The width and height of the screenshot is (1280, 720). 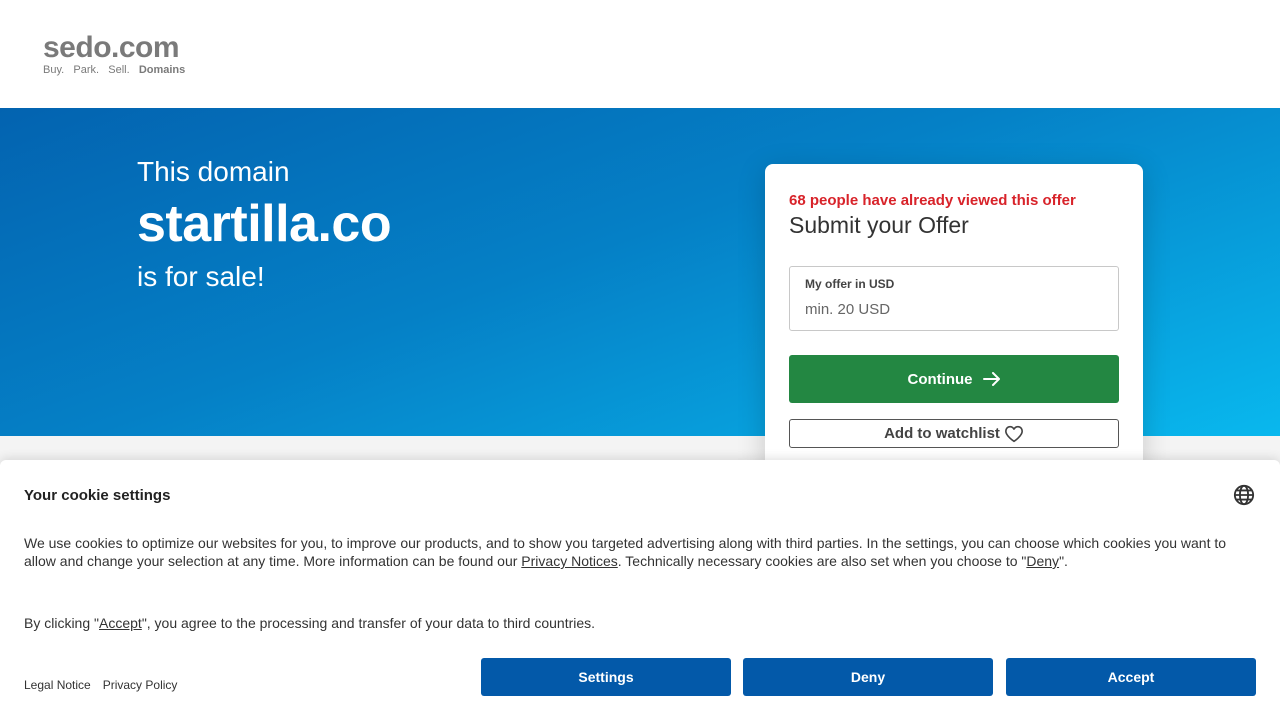 What do you see at coordinates (879, 225) in the screenshot?
I see `offer-card-title: Submit your Offer` at bounding box center [879, 225].